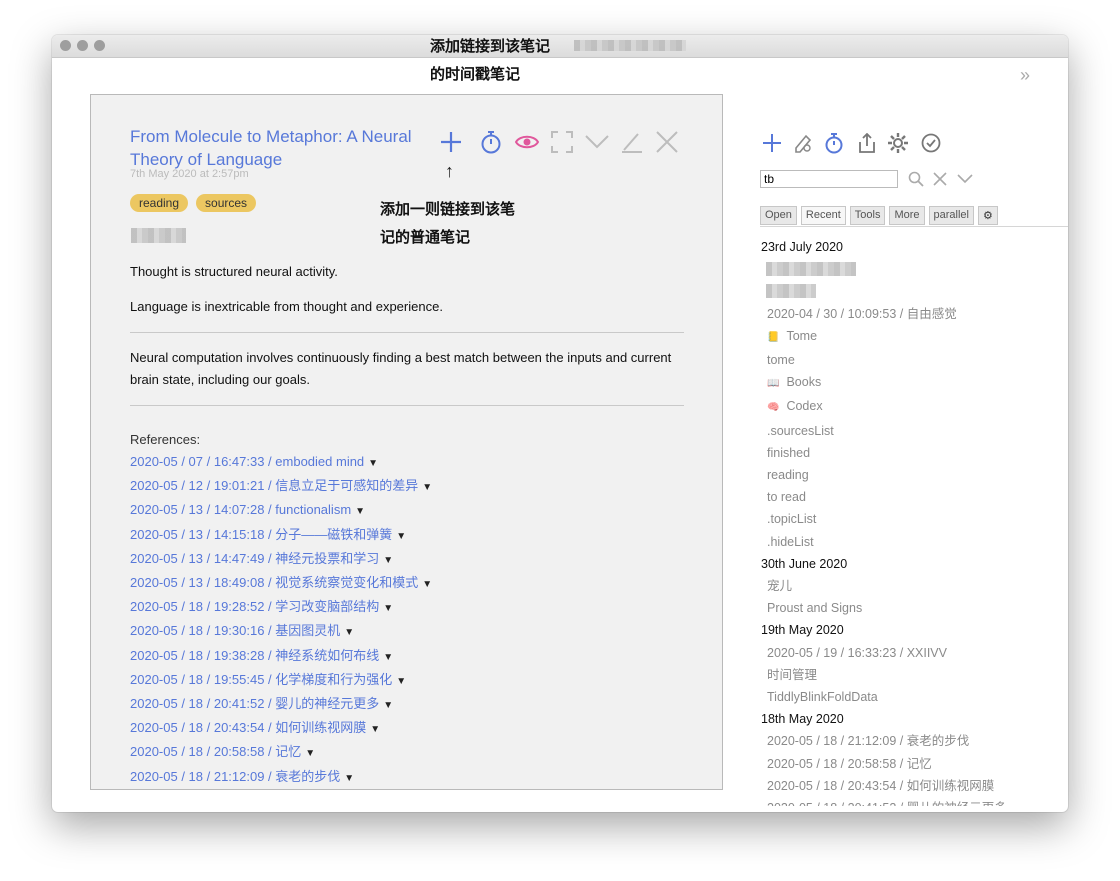  What do you see at coordinates (215, 751) in the screenshot?
I see `reference-link-text: 2020-05 / 18 / 20:58:58 / 记忆` at bounding box center [215, 751].